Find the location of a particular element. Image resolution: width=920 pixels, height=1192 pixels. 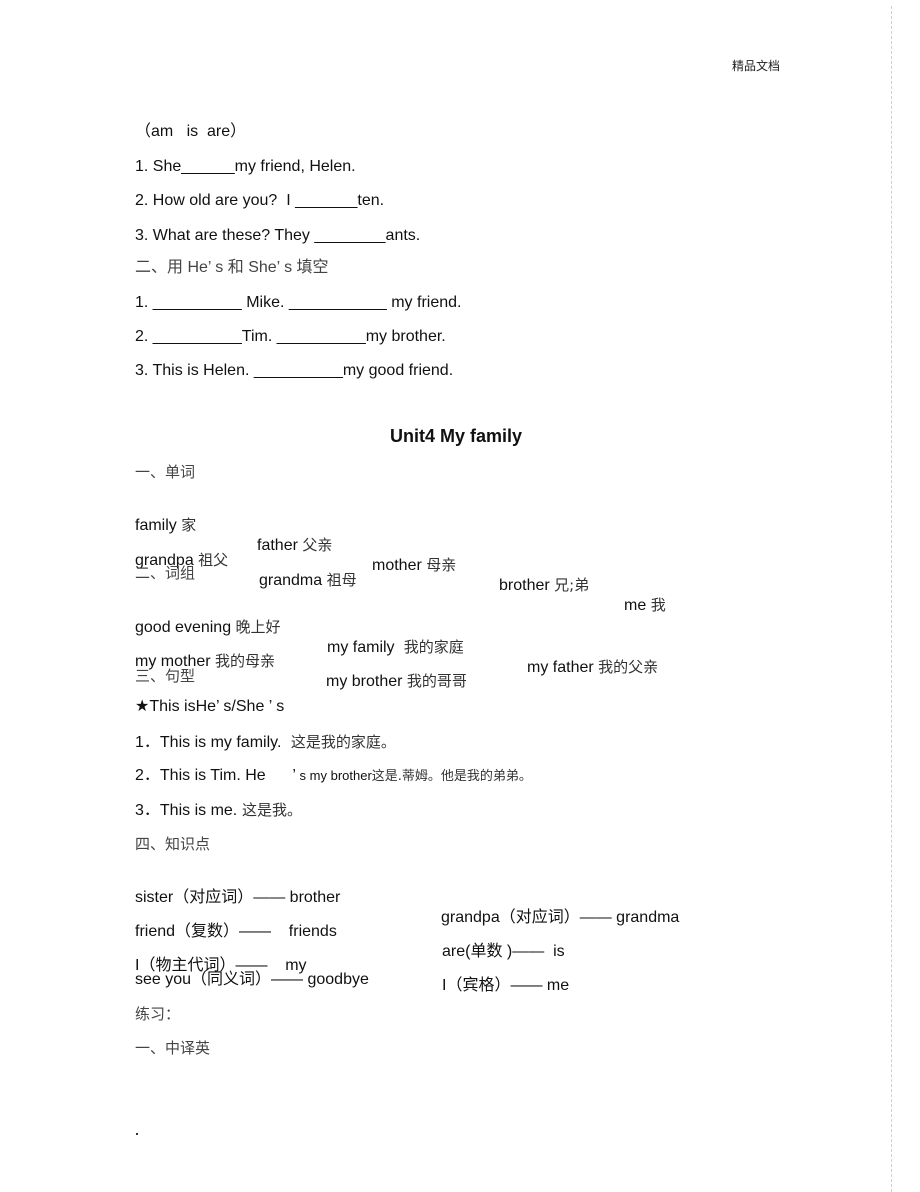

knowledge-item: I（宾格）—— me is located at coordinates (506, 985).